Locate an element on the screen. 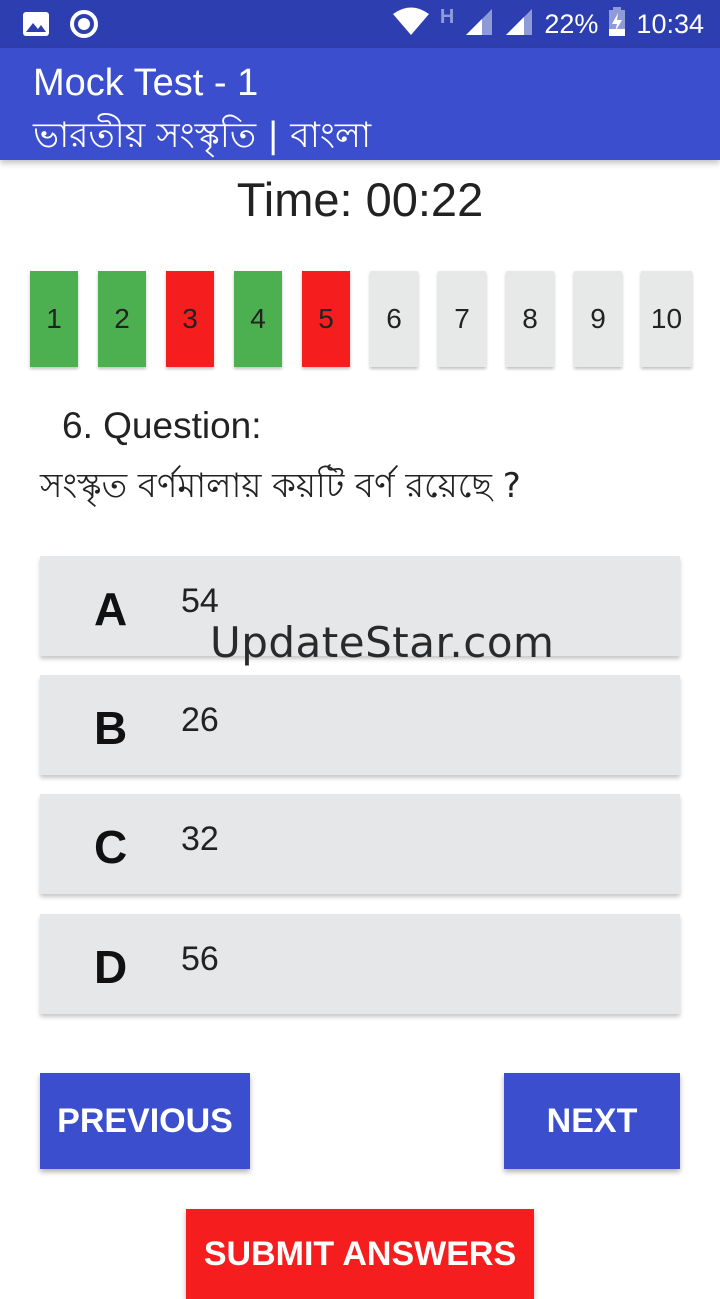  question-nav-item-2: 2 is located at coordinates (122, 319).